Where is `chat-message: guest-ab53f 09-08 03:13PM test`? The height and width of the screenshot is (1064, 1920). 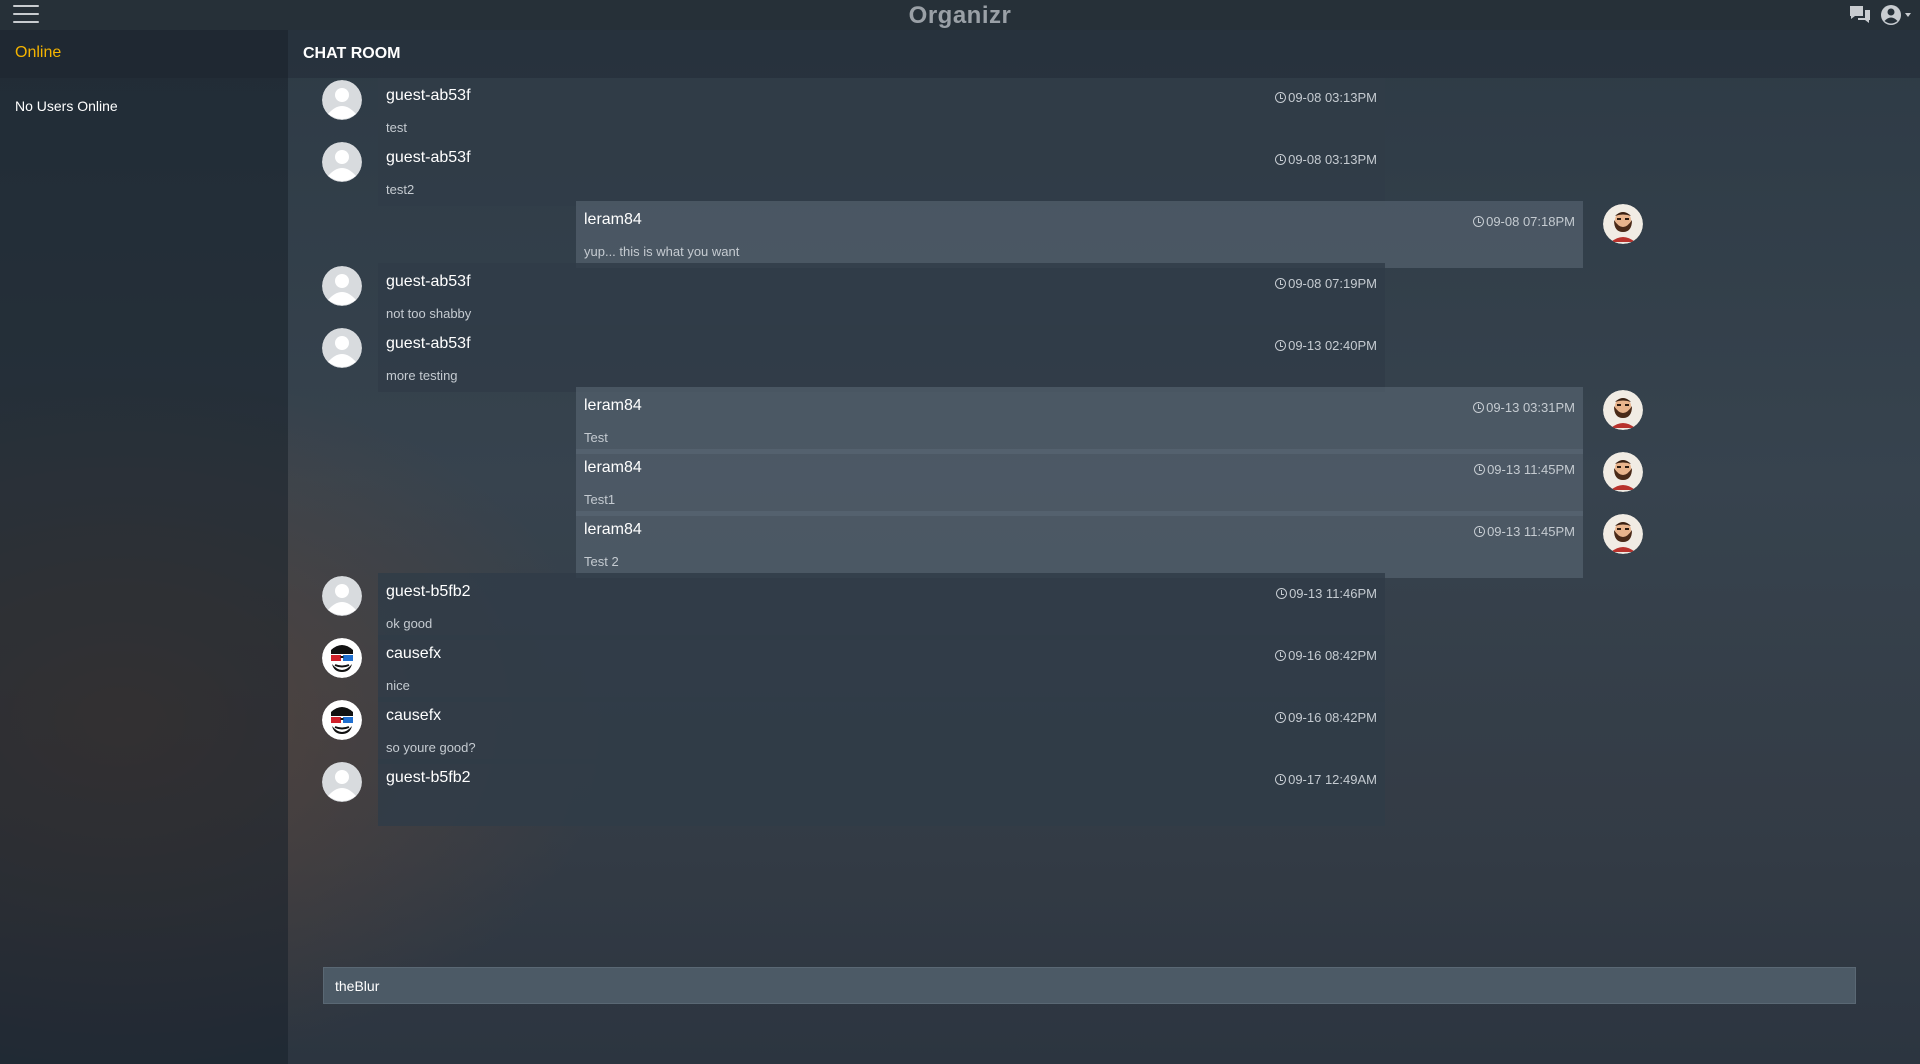
chat-message: guest-ab53f 09-08 03:13PM test is located at coordinates (1104, 111).